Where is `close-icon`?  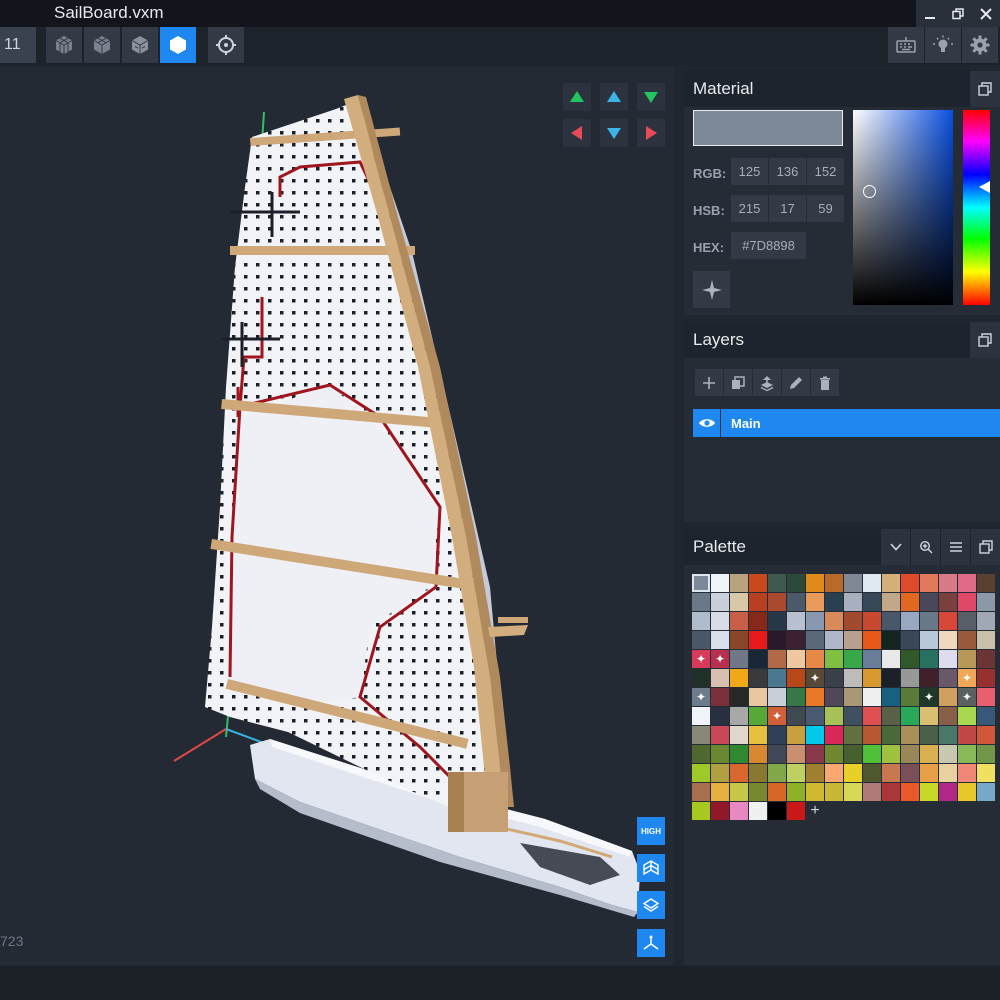 close-icon is located at coordinates (986, 13).